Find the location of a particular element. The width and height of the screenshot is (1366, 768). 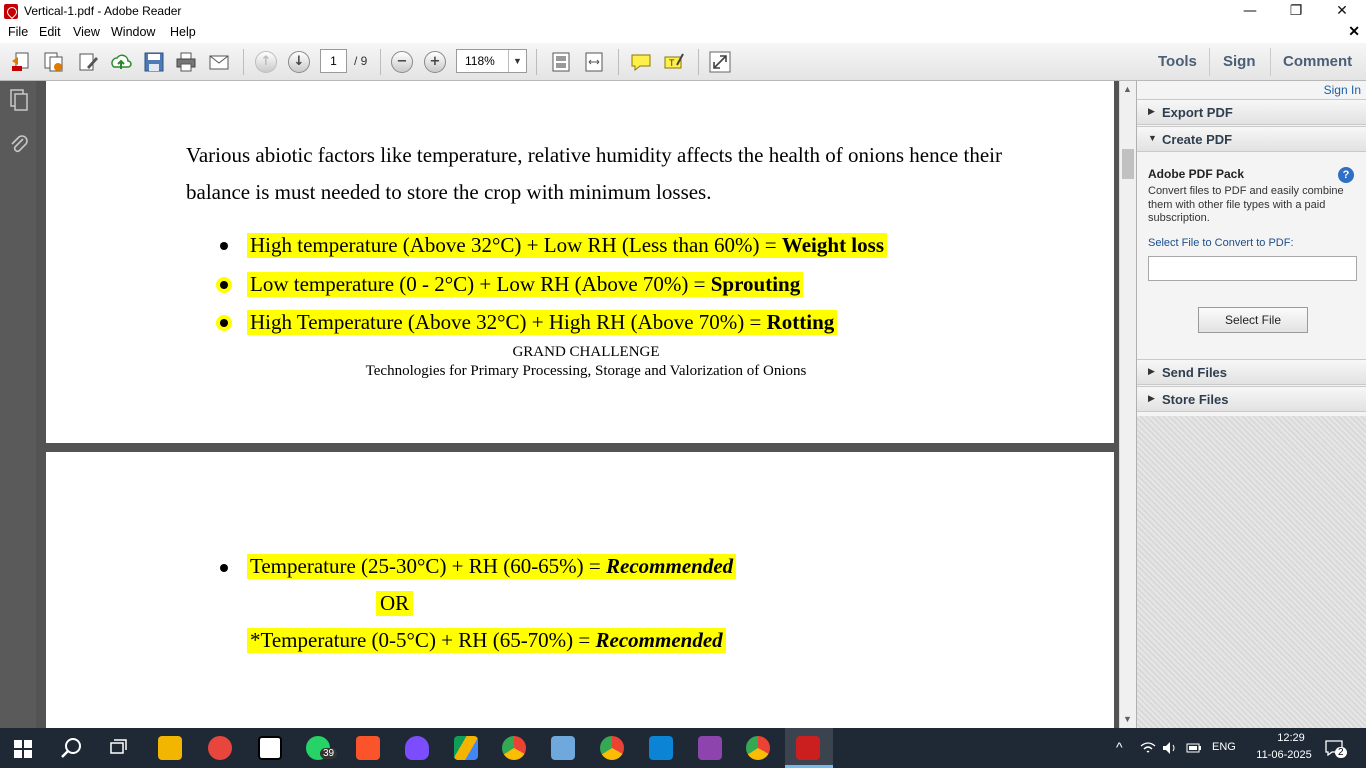

file-explorer-icon is located at coordinates (170, 748).